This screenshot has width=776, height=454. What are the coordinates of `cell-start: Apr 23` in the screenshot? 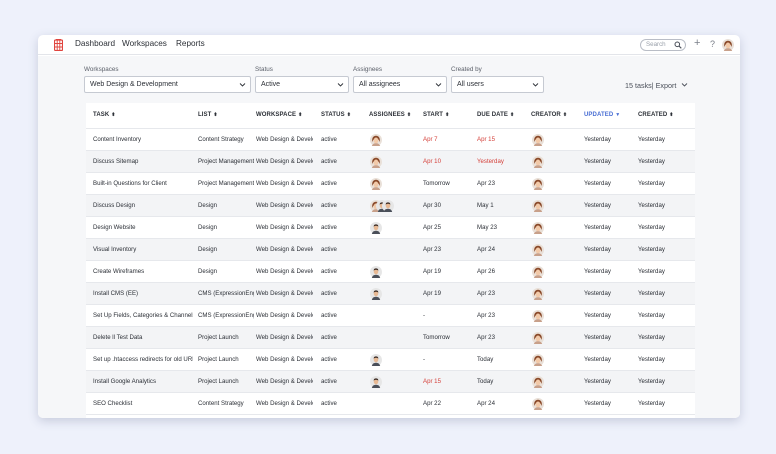 It's located at (432, 249).